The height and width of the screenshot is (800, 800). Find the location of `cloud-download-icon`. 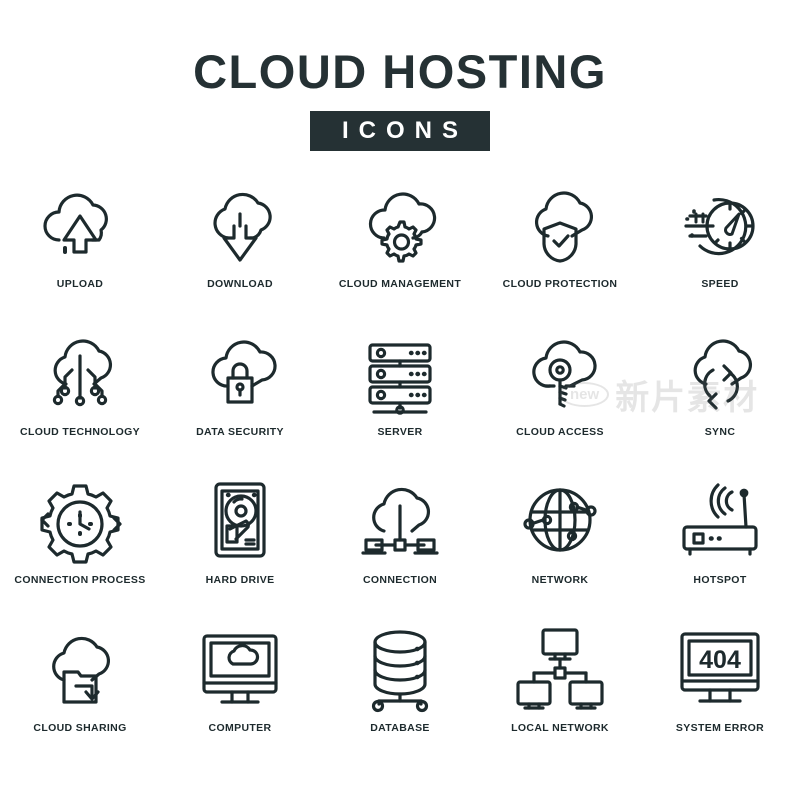

cloud-download-icon is located at coordinates (240, 224).